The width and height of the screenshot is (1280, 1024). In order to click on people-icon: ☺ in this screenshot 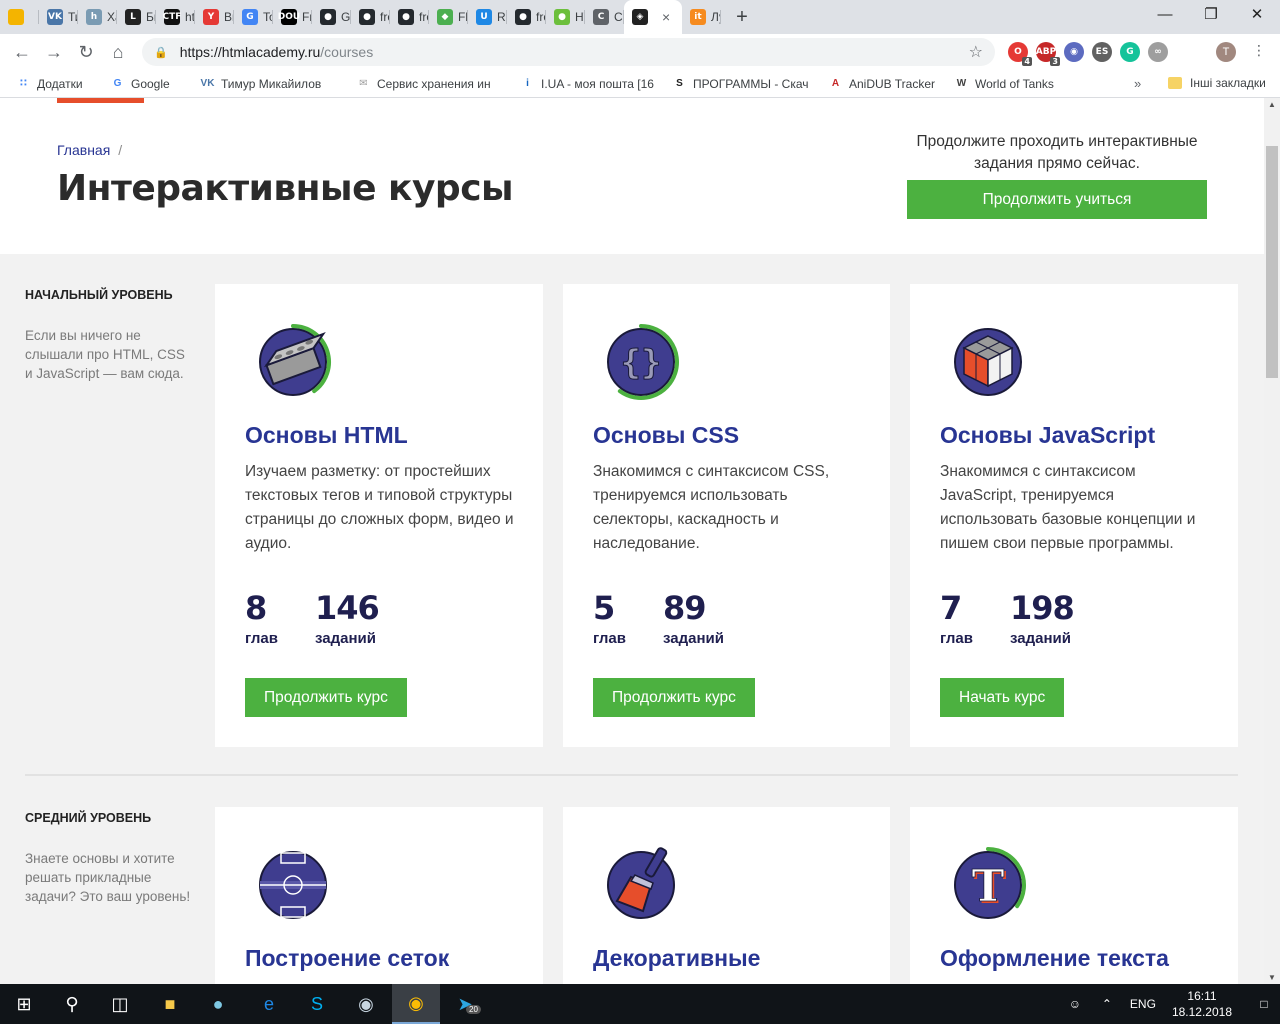, I will do `click(1075, 1004)`.